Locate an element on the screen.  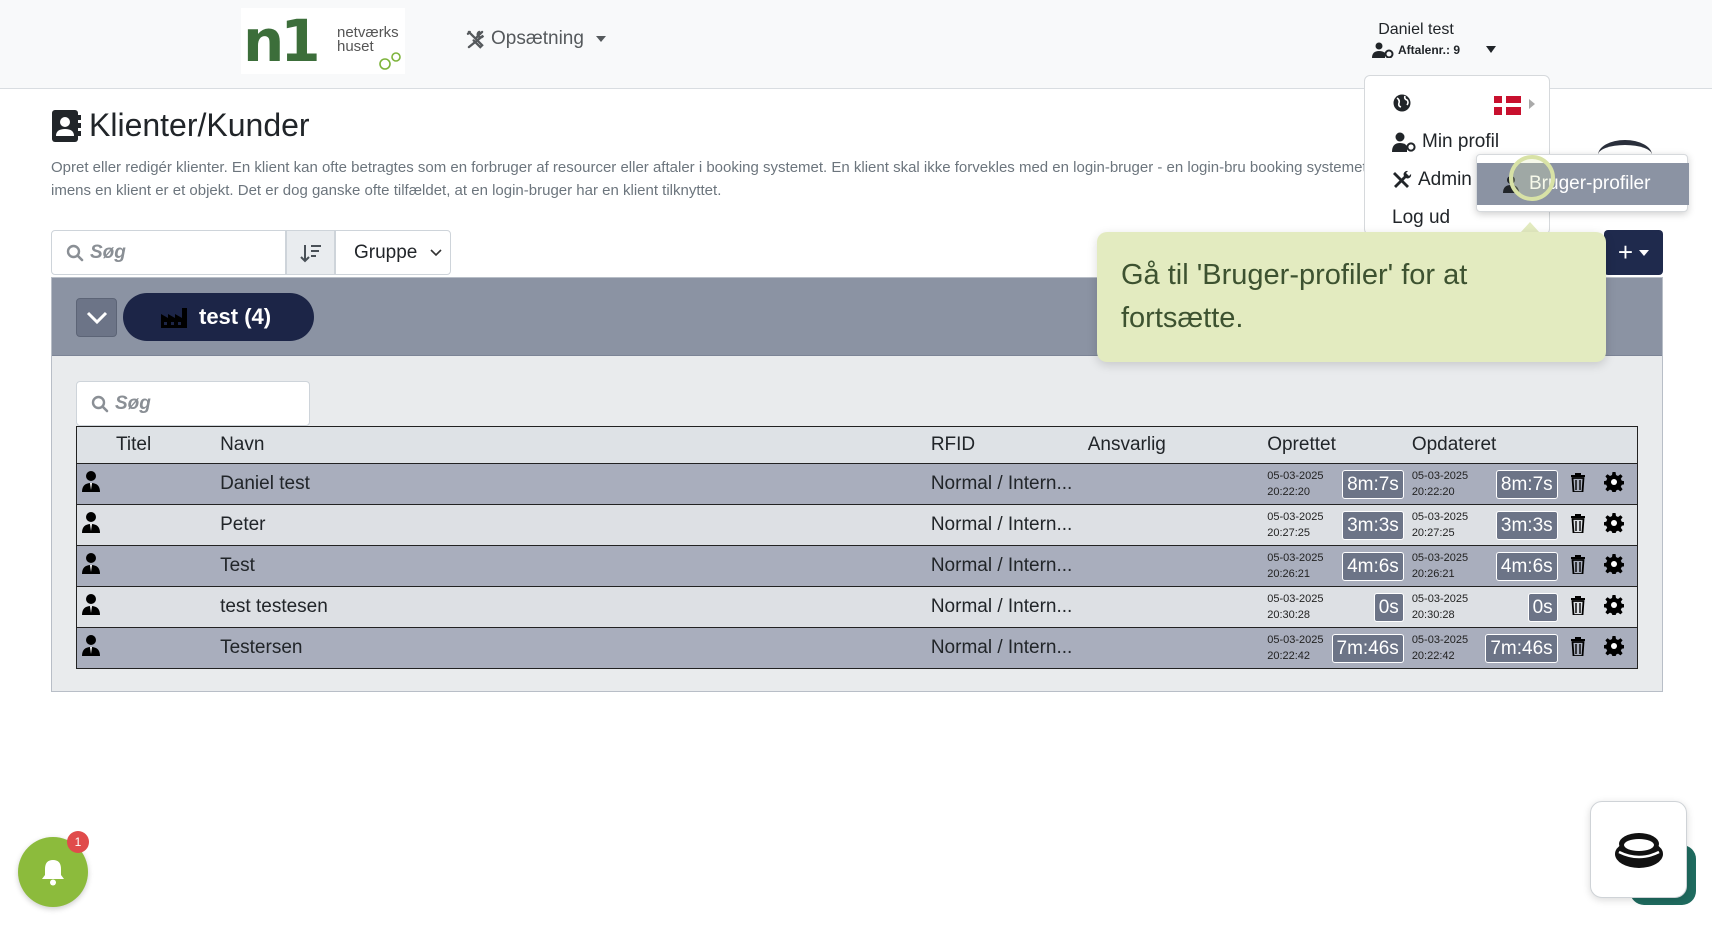
col-header-updated: Opdateret is located at coordinates (1488, 445).